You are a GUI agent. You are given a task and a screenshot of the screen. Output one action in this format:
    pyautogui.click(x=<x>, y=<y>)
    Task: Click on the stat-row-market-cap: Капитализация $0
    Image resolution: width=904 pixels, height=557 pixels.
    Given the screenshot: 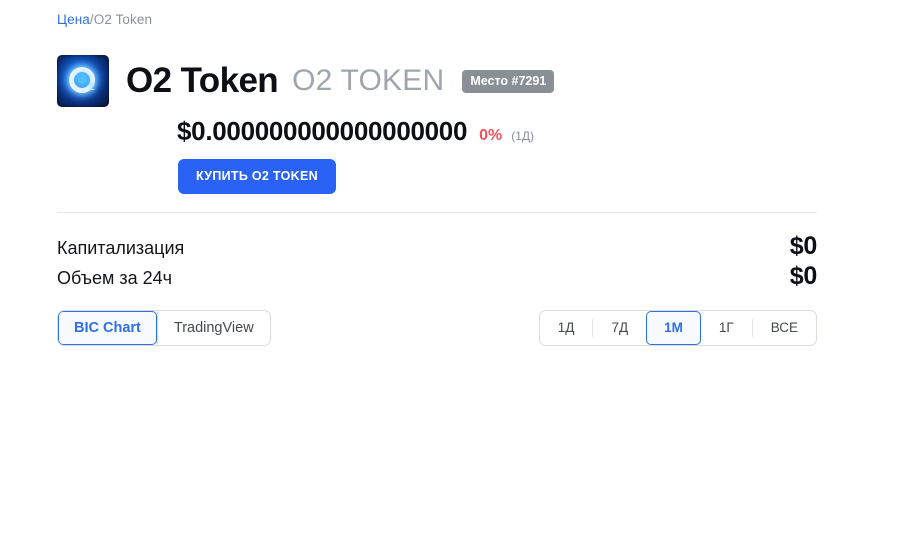 What is the action you would take?
    pyautogui.click(x=437, y=247)
    